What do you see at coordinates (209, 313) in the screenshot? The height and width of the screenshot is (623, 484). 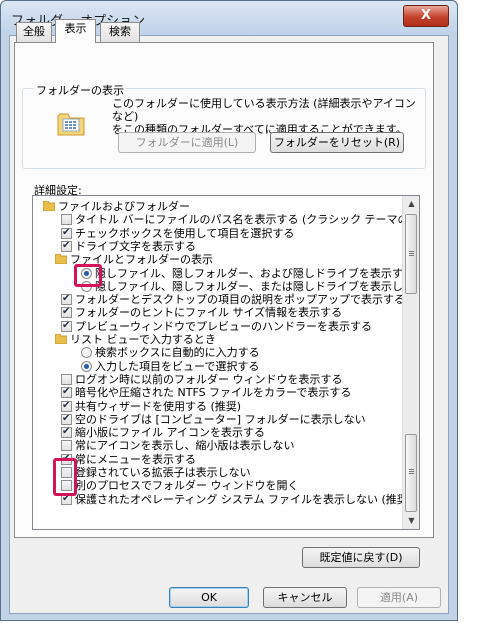 I see `option-label: フォルダーのヒントにファイル サイズ情報を表示する` at bounding box center [209, 313].